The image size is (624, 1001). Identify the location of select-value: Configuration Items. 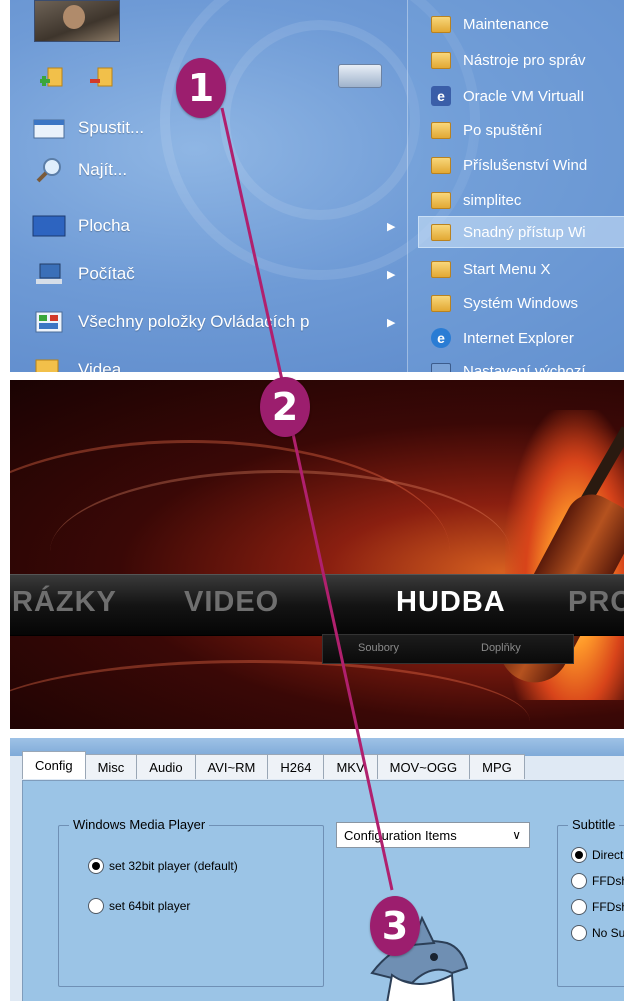
(400, 835).